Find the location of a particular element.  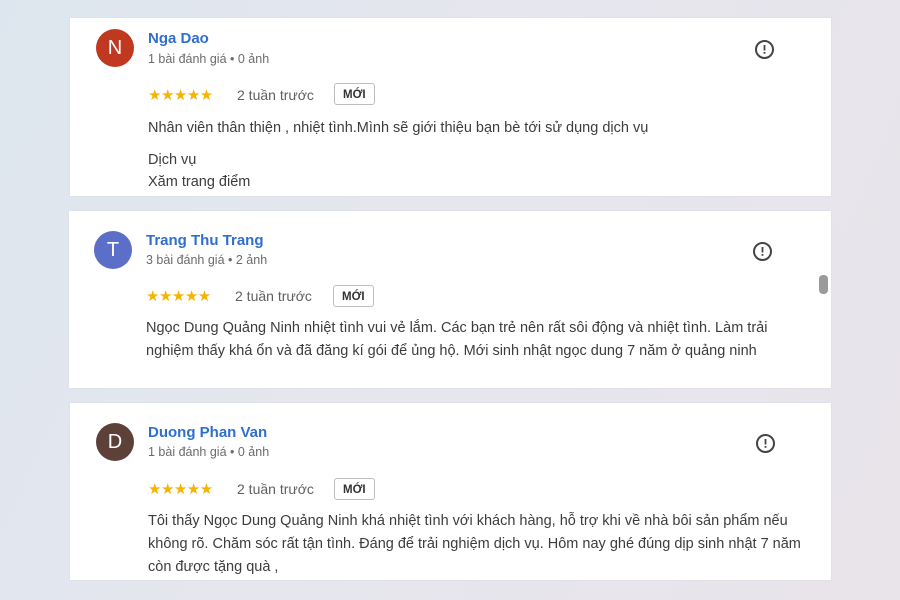

avatar: T is located at coordinates (113, 250).